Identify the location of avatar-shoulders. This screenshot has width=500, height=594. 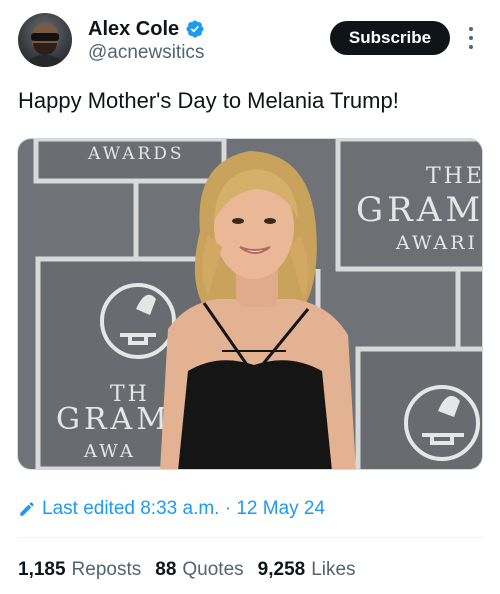
(45, 61).